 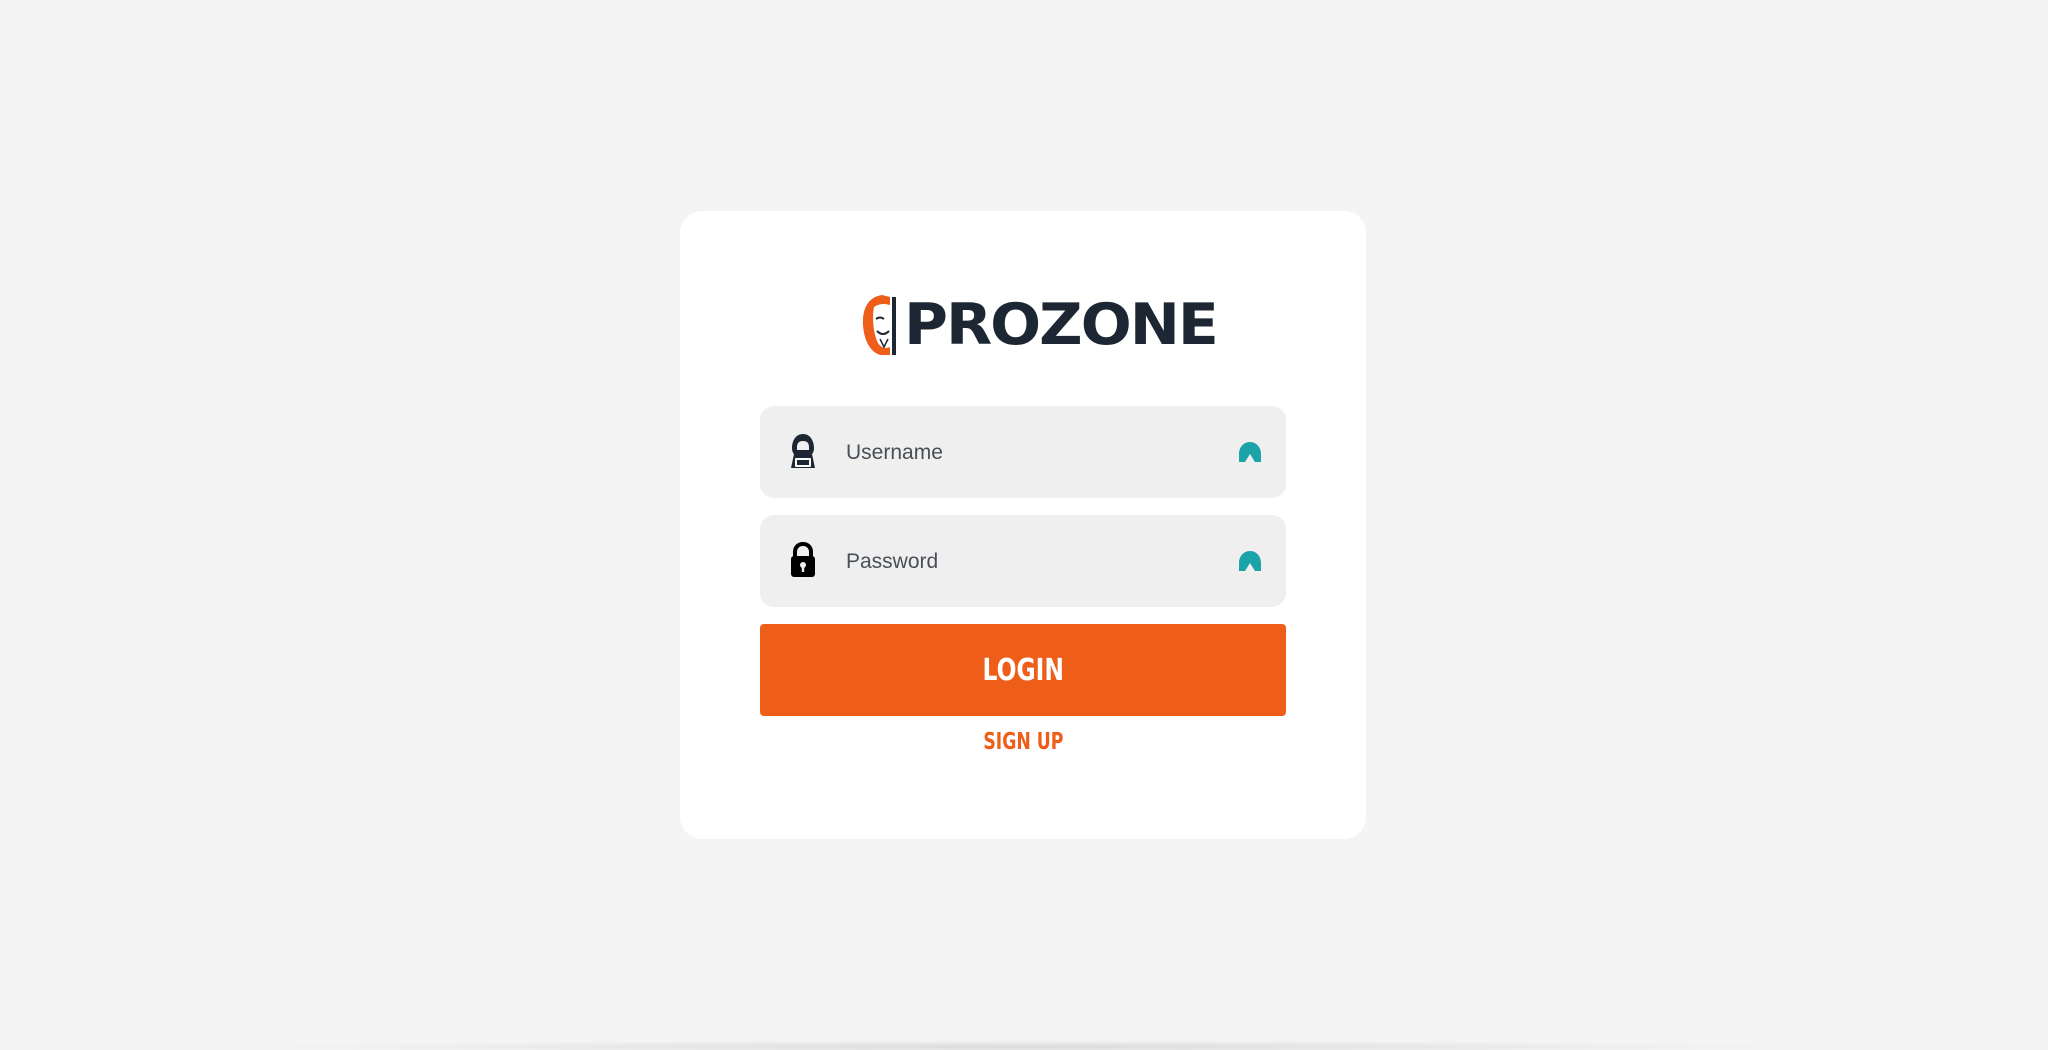 I want to click on login-button: LOGIN, so click(x=1023, y=670).